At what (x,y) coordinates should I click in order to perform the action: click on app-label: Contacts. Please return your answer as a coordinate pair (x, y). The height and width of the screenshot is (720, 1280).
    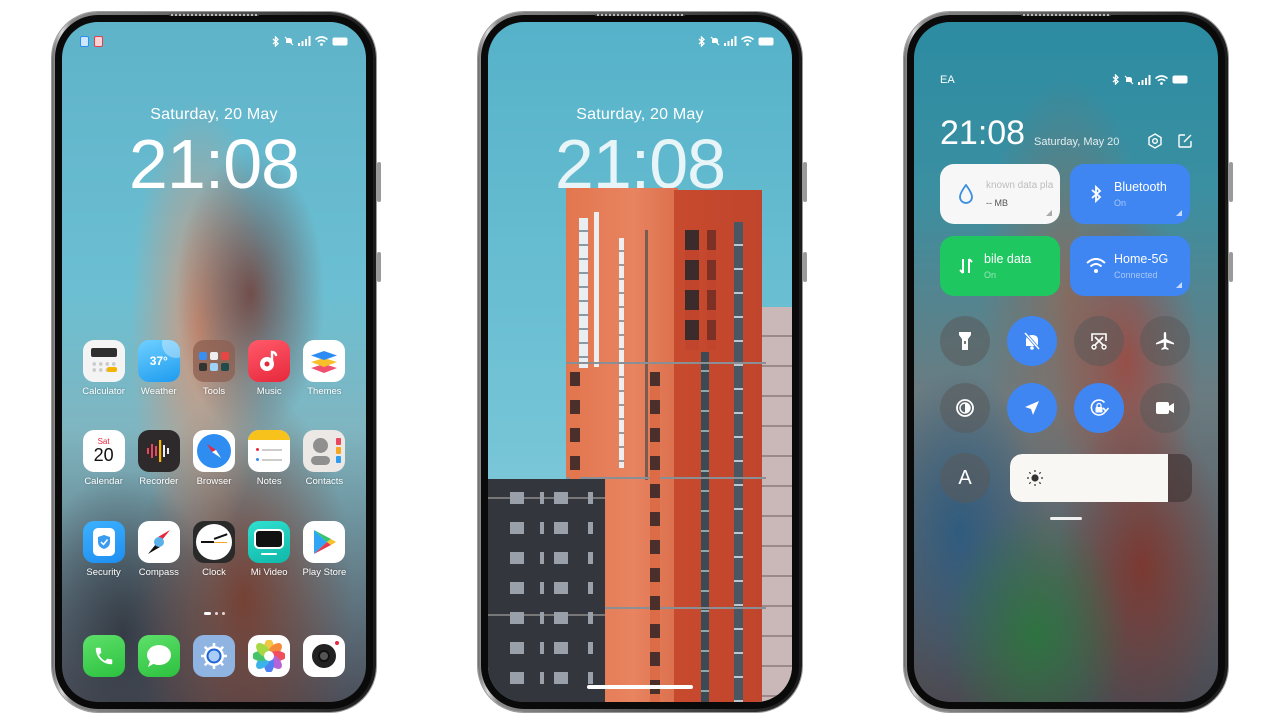
    Looking at the image, I should click on (324, 481).